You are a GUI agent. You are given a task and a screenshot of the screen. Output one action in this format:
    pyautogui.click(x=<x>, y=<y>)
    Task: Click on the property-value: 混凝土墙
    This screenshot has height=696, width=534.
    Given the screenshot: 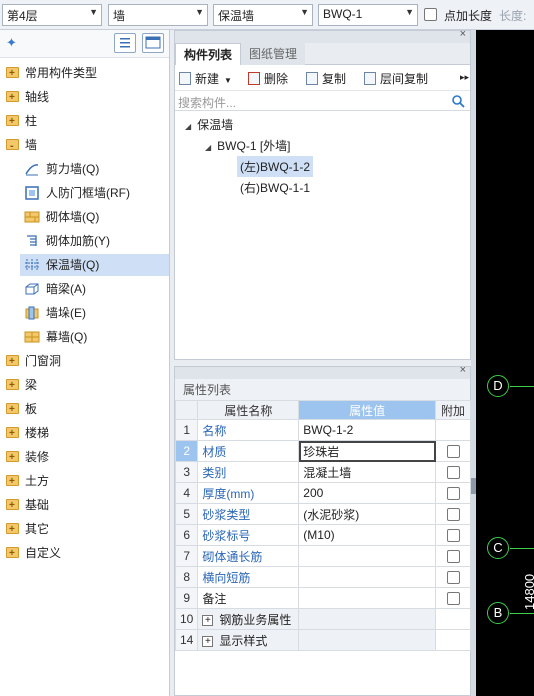 What is the action you would take?
    pyautogui.click(x=367, y=472)
    